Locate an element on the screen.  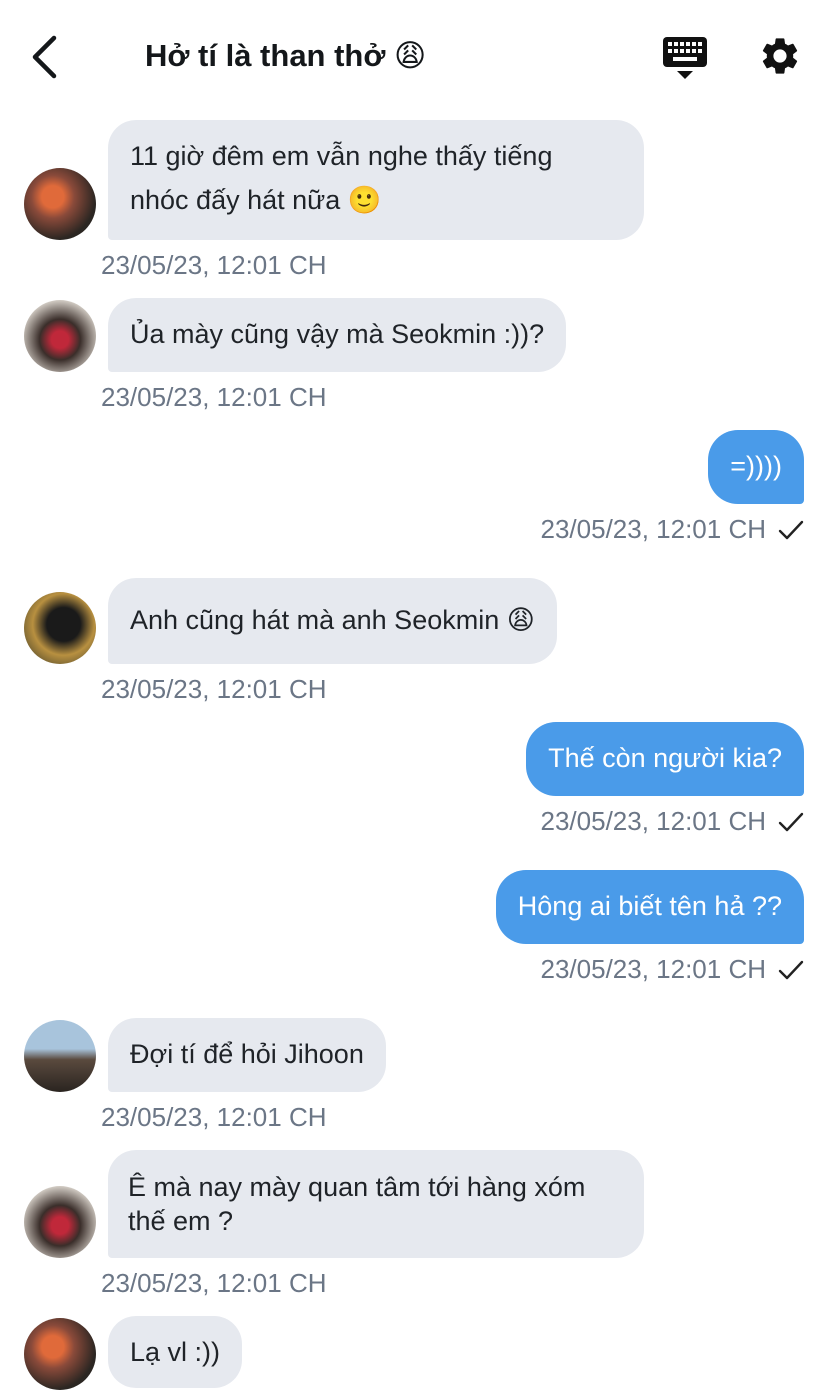
message-text: =)))) is located at coordinates (756, 466).